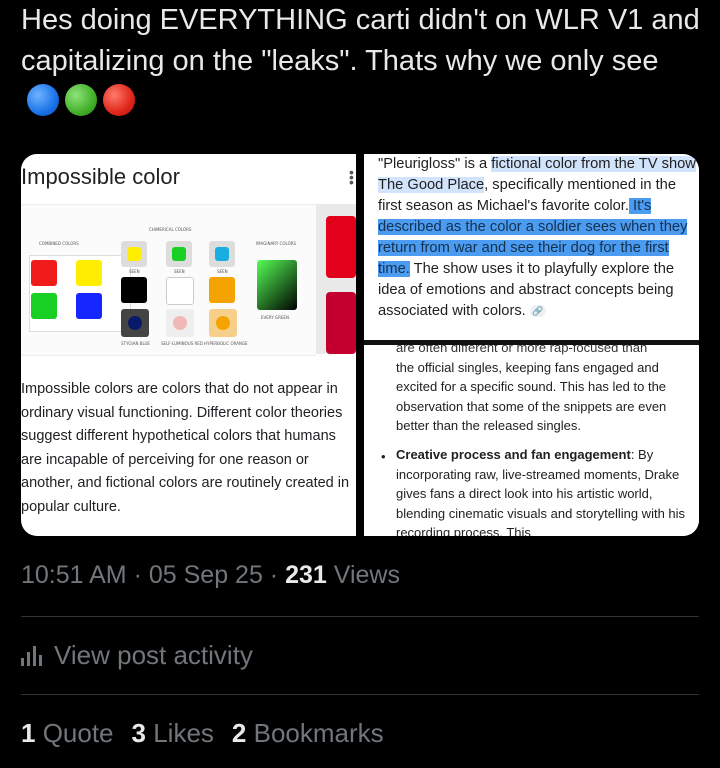 The height and width of the screenshot is (768, 720). What do you see at coordinates (341, 247) in the screenshot?
I see `thumb-red-top` at bounding box center [341, 247].